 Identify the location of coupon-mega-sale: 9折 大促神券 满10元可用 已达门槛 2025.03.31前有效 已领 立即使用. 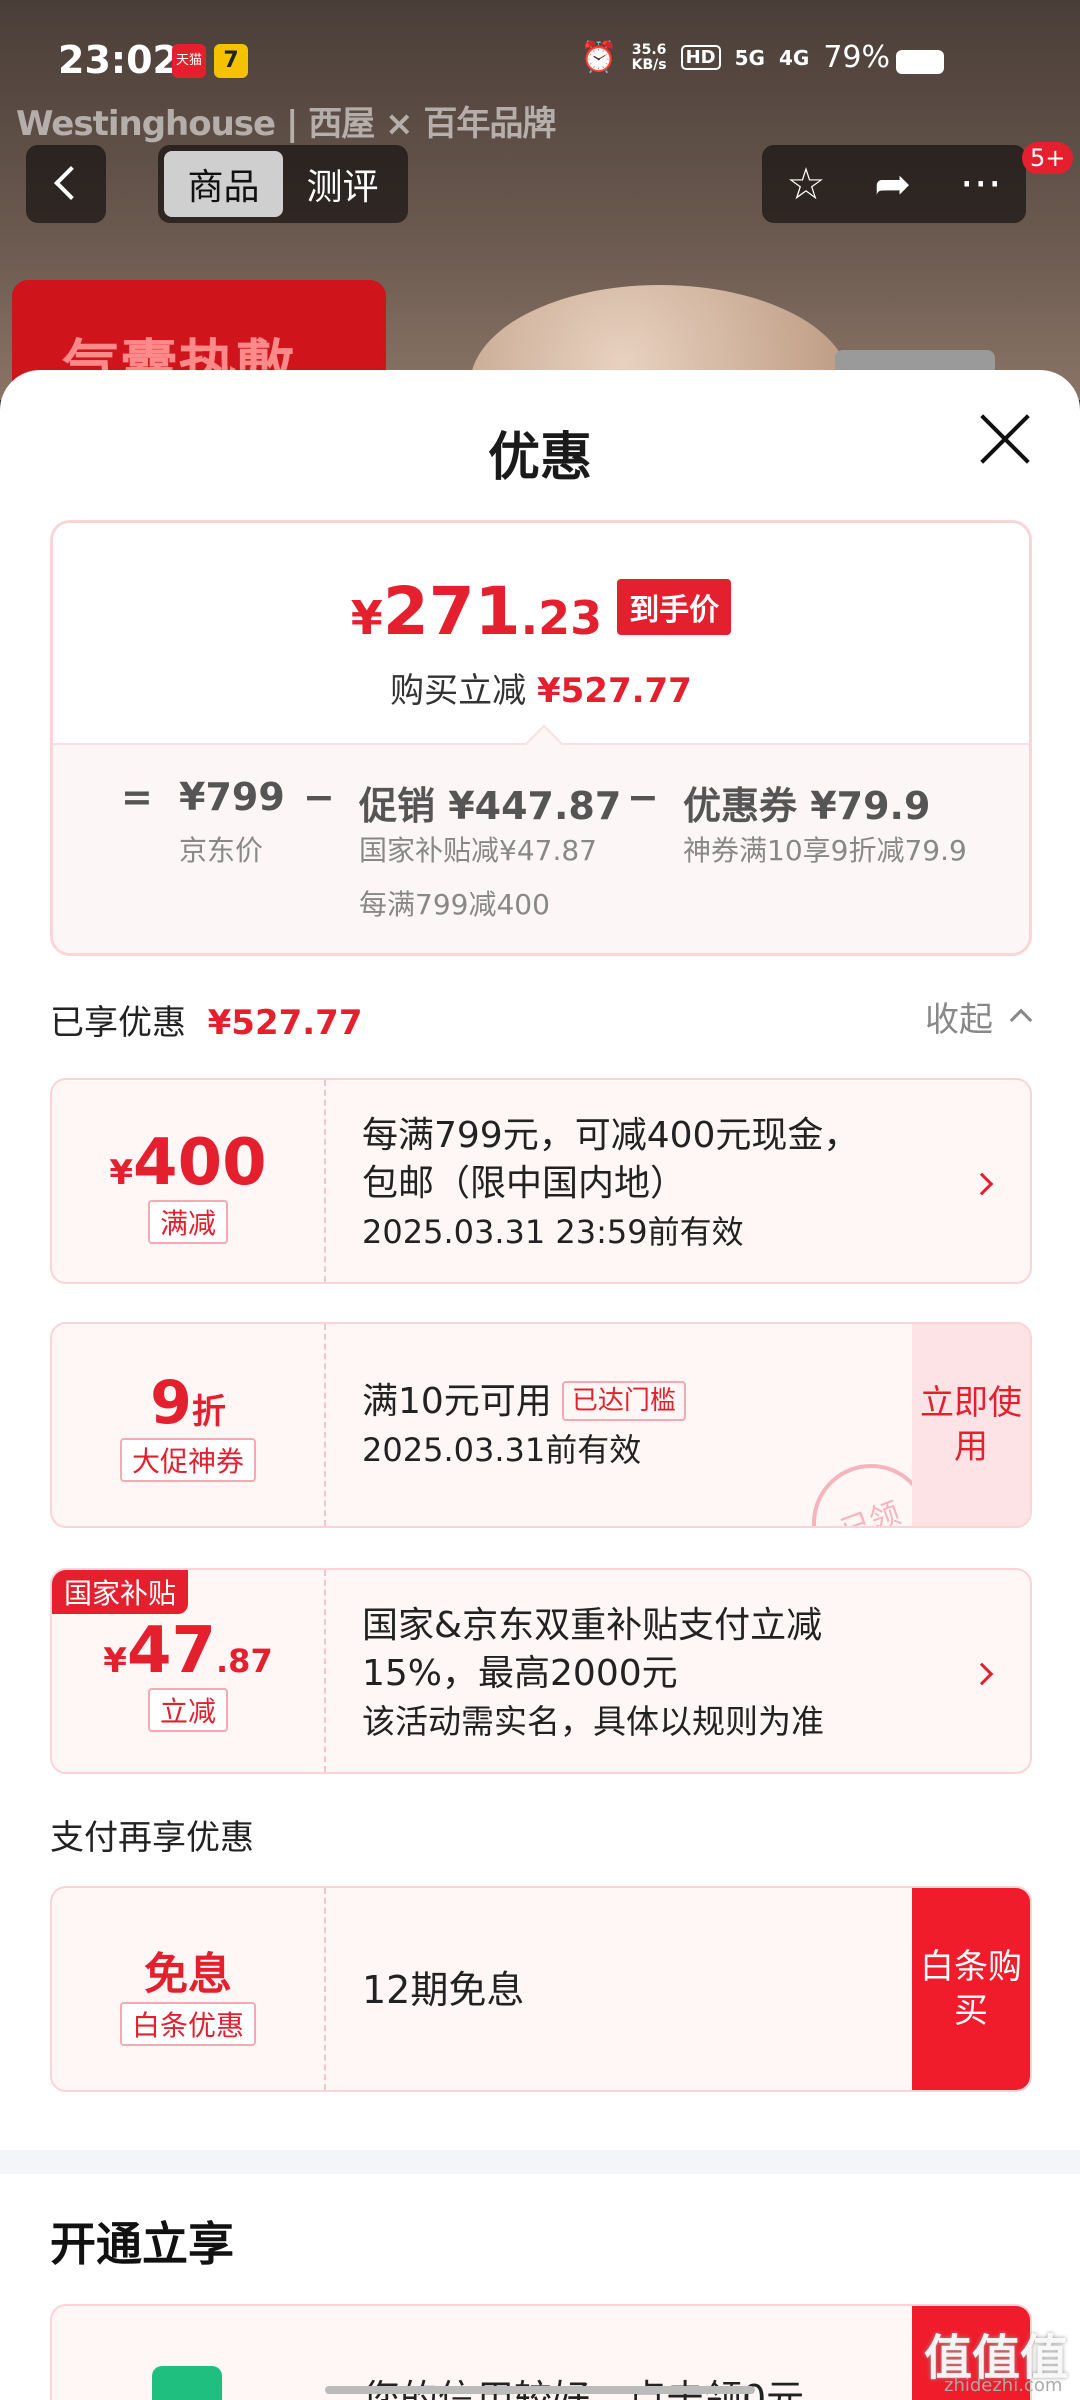
(541, 1425).